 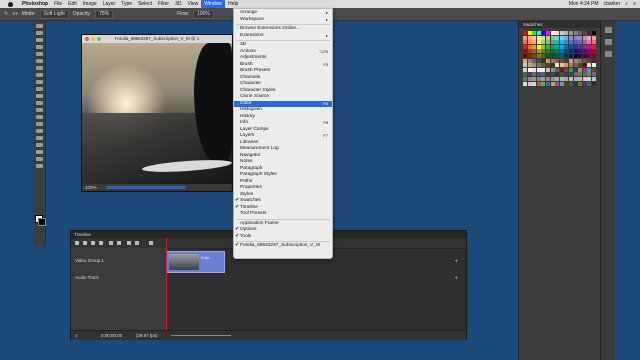 I want to click on menu-item-history: History, so click(x=283, y=117).